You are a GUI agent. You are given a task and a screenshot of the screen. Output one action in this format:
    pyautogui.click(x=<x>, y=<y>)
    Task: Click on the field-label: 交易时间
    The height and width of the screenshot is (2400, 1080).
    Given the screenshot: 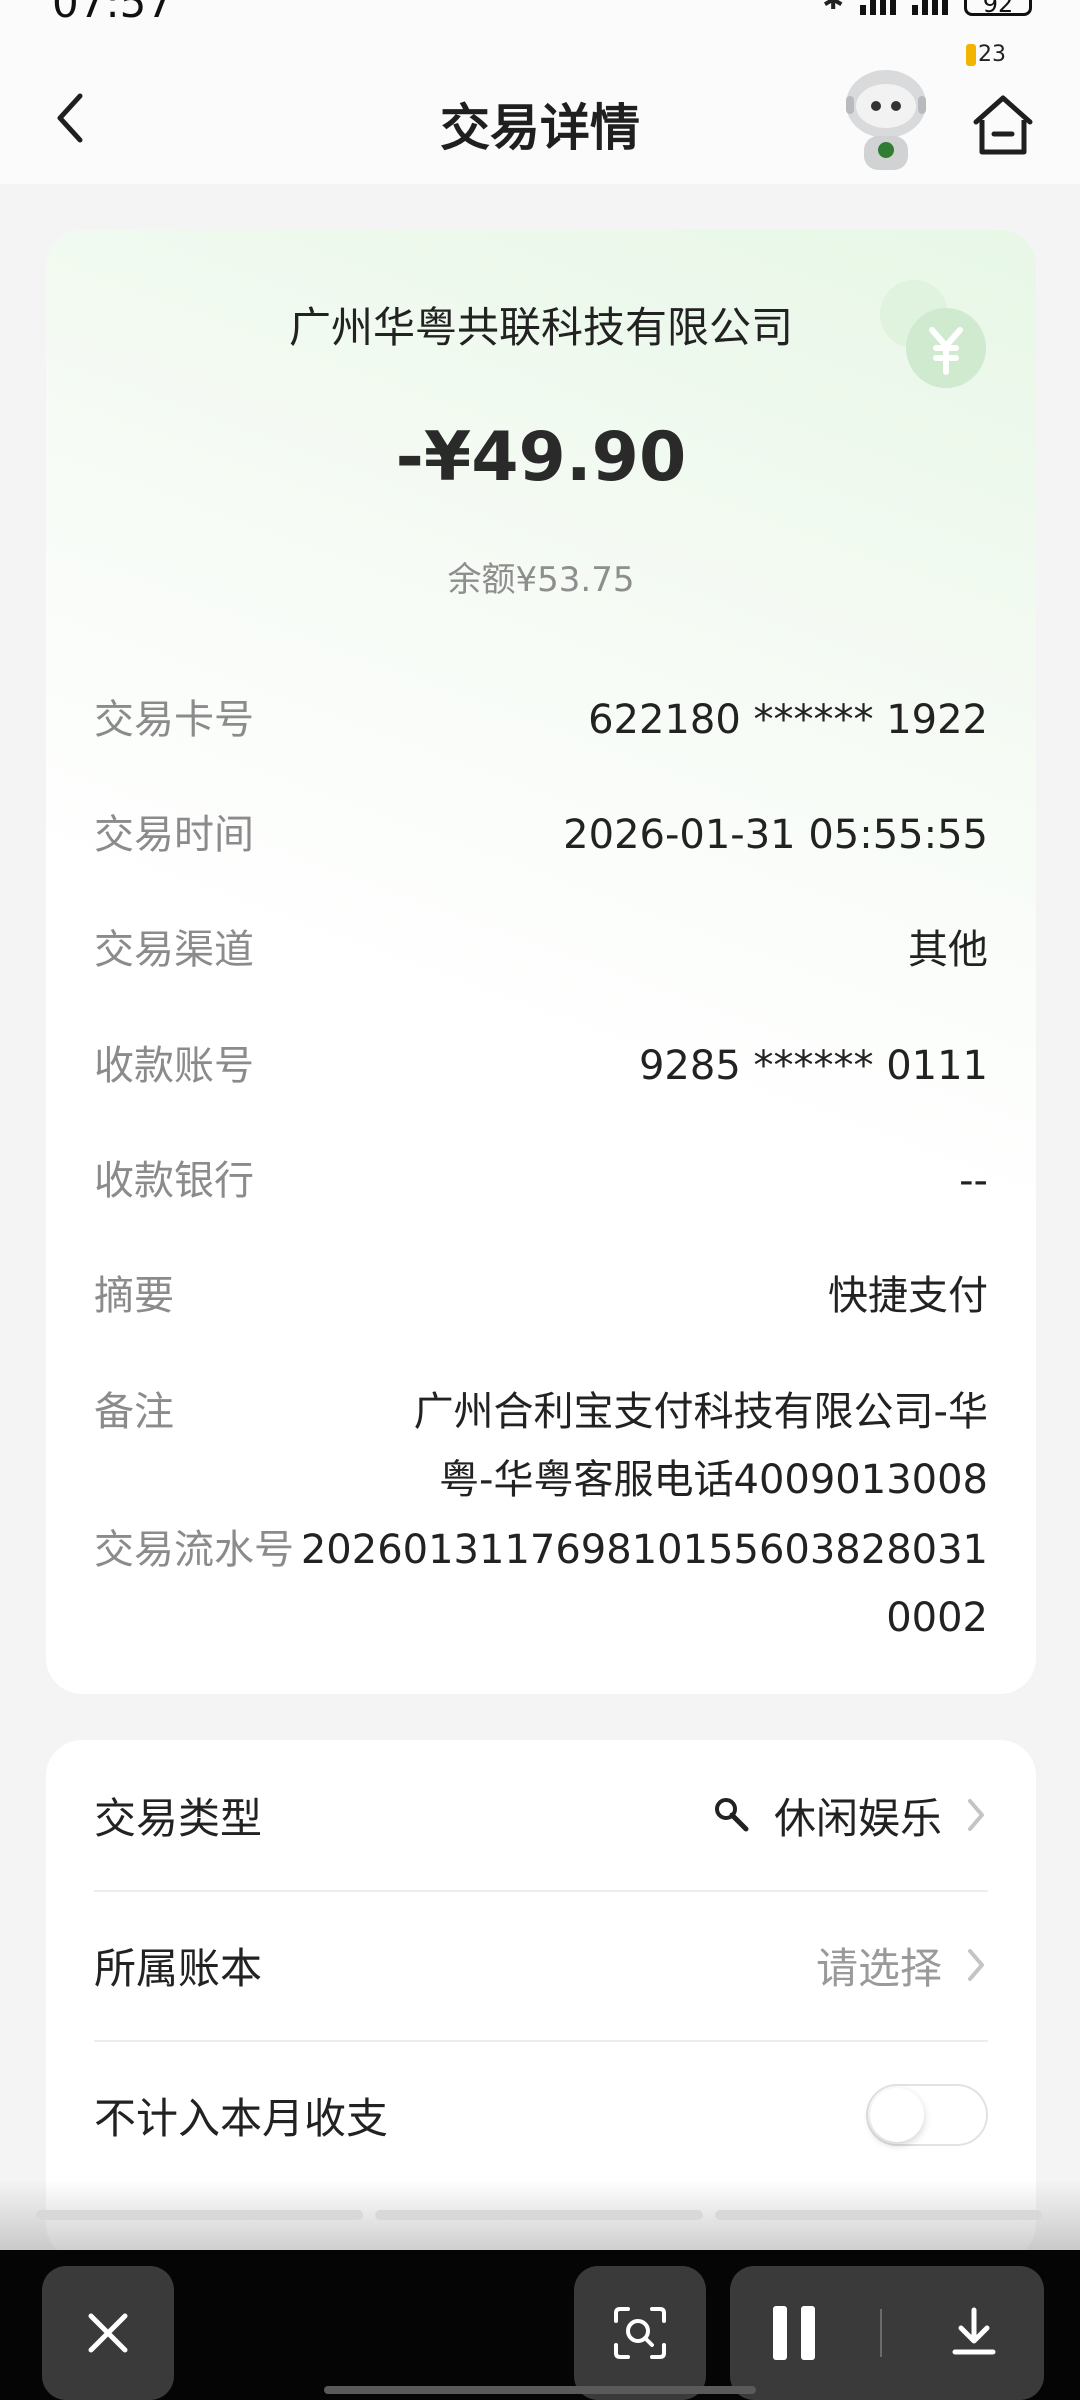 What is the action you would take?
    pyautogui.click(x=174, y=835)
    